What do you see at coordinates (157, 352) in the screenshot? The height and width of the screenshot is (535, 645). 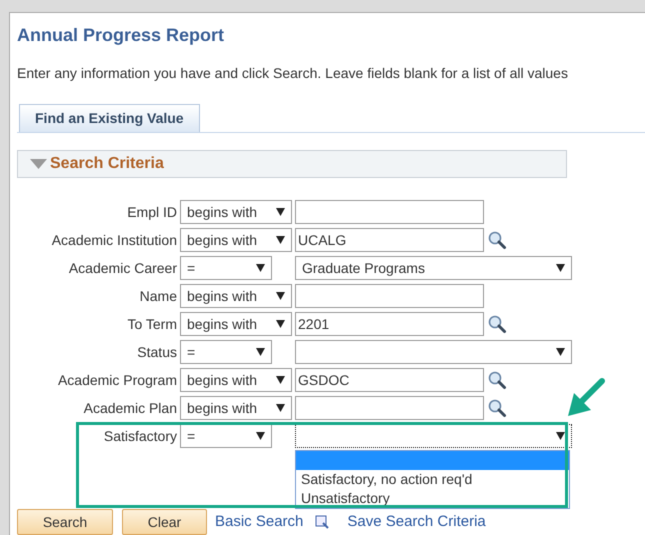 I see `field-label: Status` at bounding box center [157, 352].